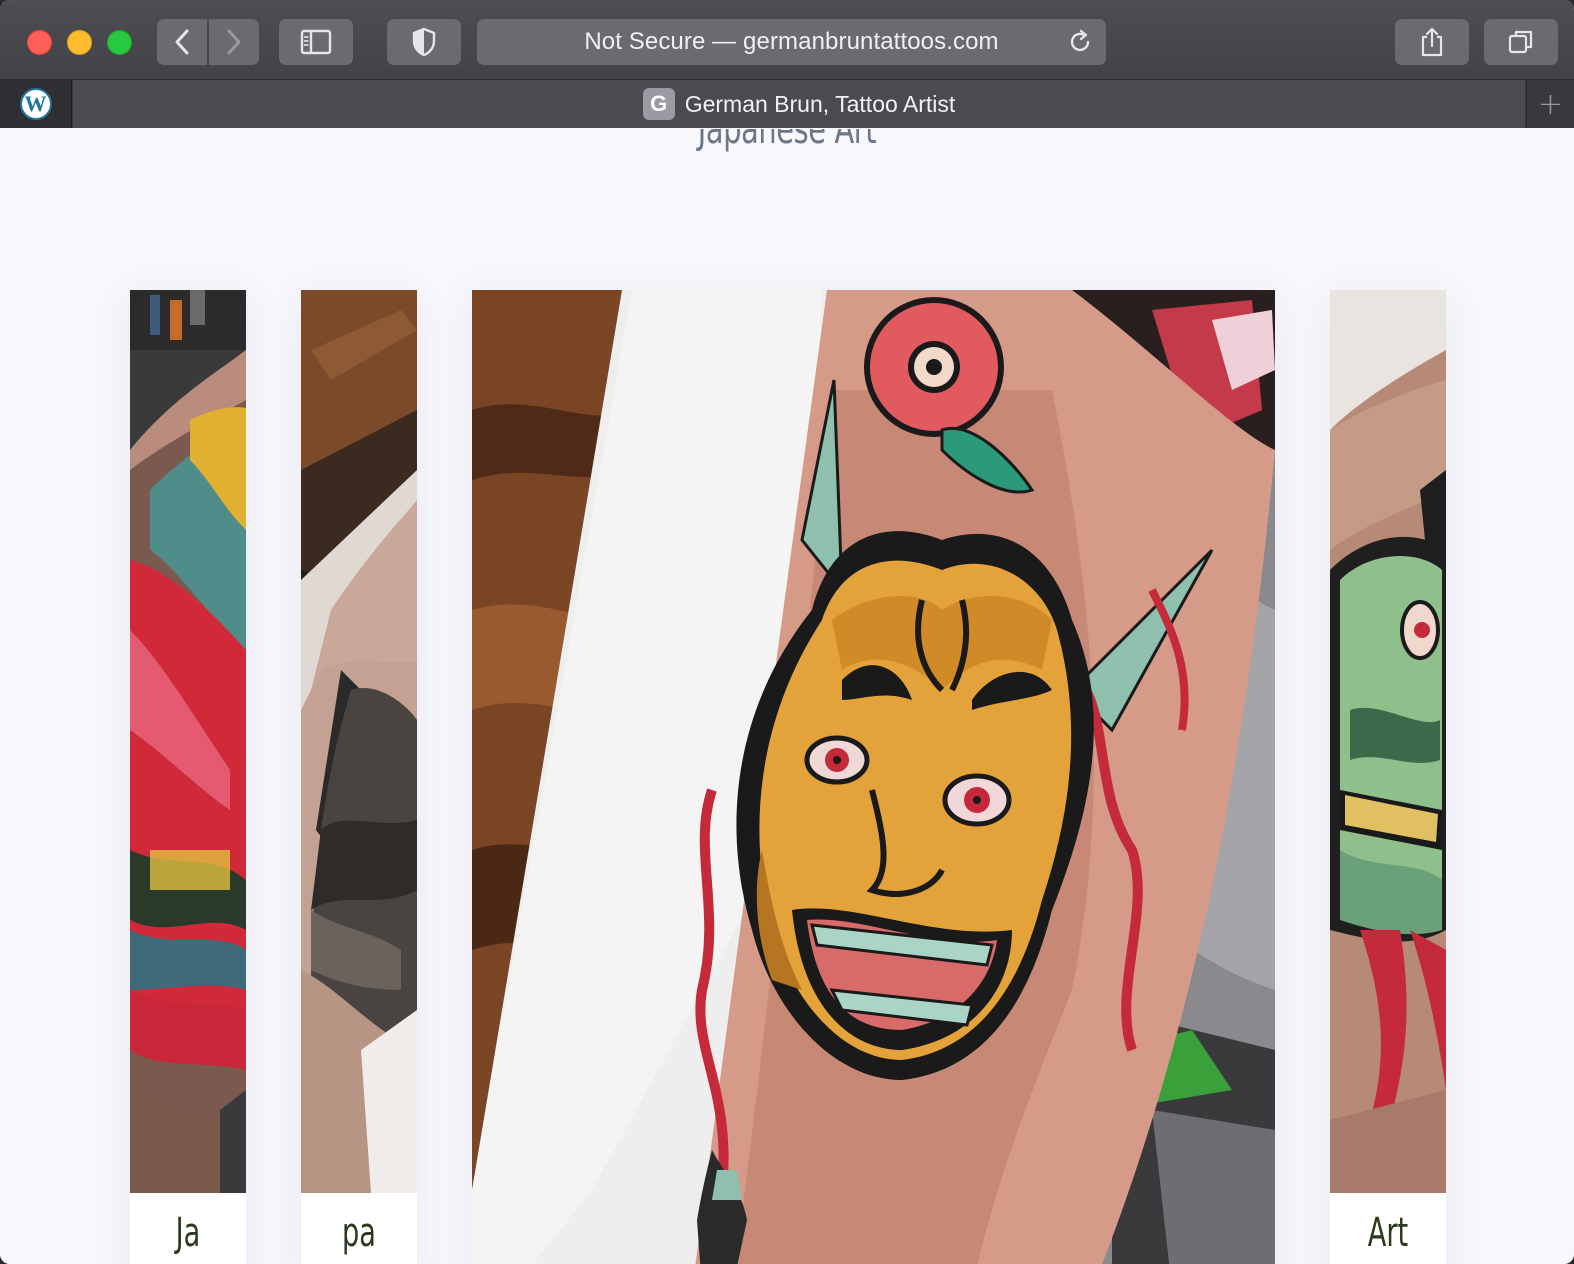 This screenshot has width=1574, height=1264. I want to click on minimize-window-button, so click(79, 42).